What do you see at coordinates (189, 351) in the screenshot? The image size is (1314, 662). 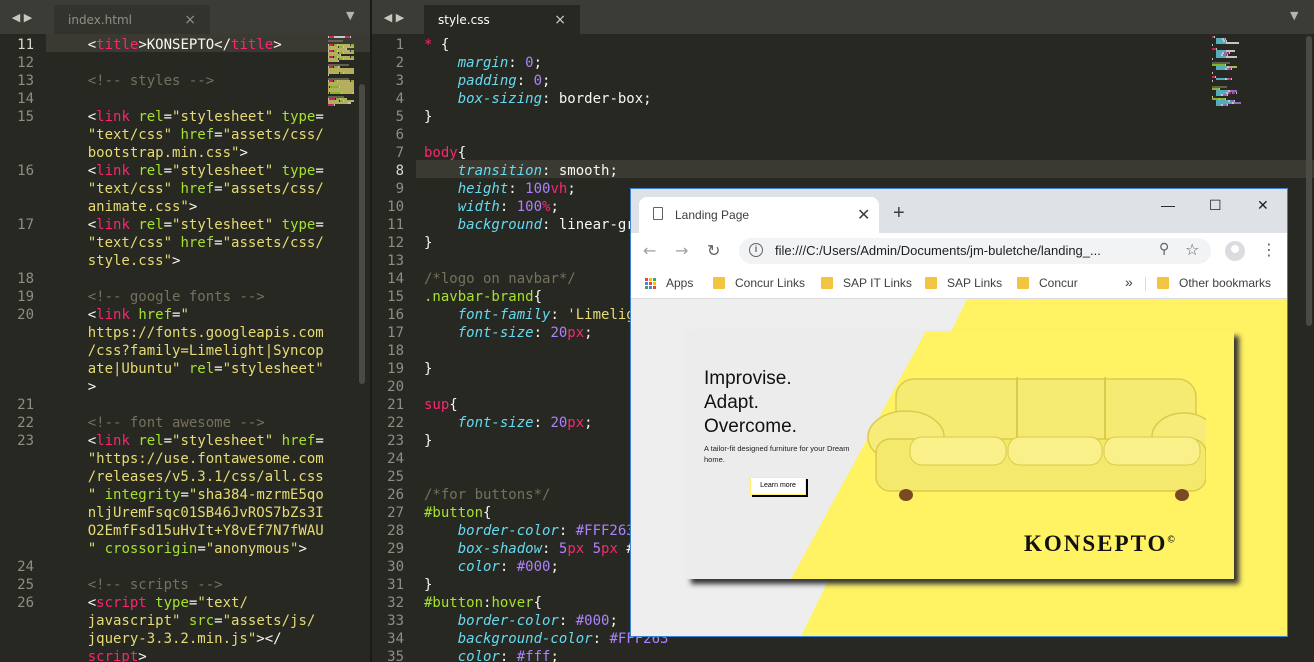 I see `code-line: /css?family=Limelight|Syncop` at bounding box center [189, 351].